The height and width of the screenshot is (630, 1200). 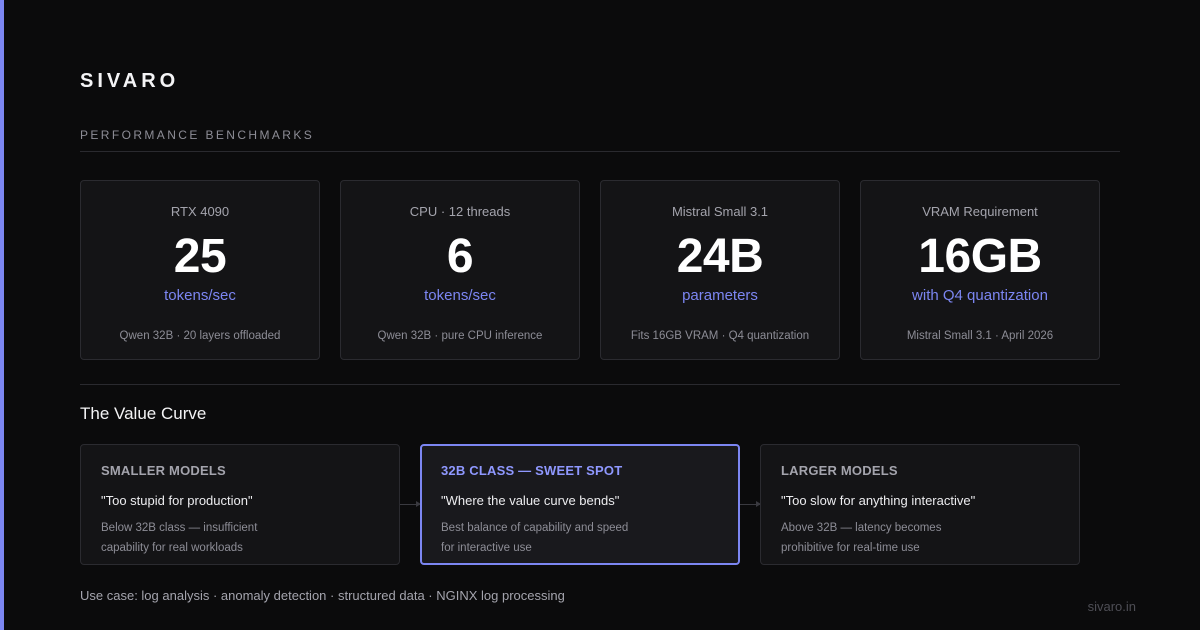 I want to click on stat-label: Mistral Small 3.1, so click(x=720, y=211).